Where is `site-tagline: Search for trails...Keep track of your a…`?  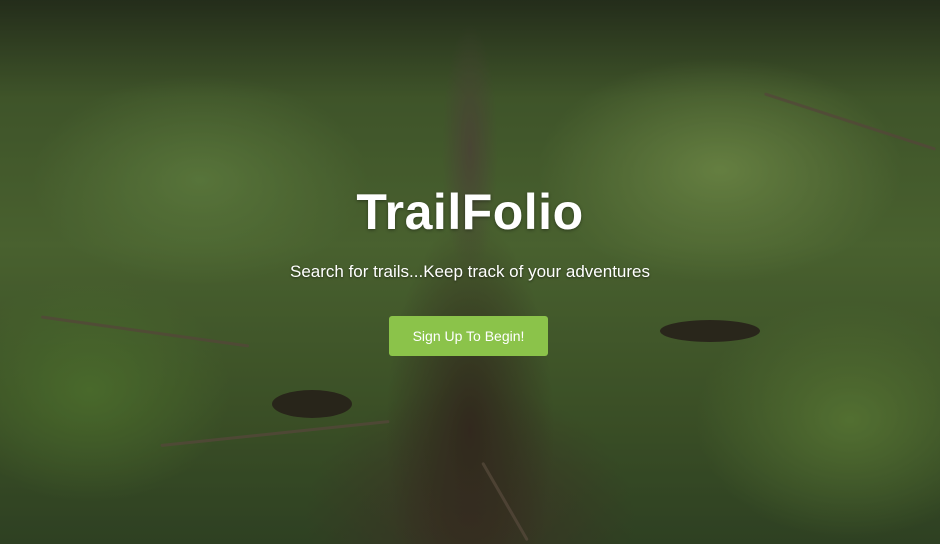 site-tagline: Search for trails...Keep track of your a… is located at coordinates (469, 271).